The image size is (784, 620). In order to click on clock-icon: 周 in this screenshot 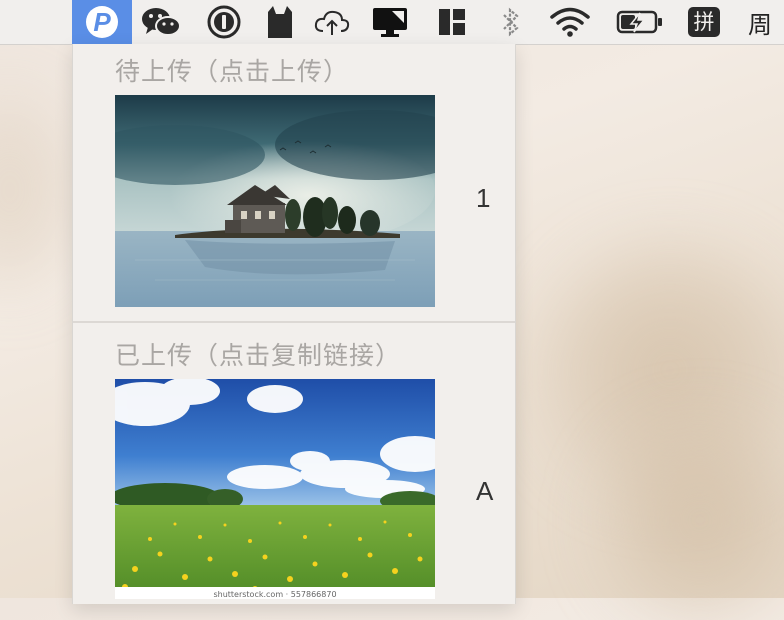, I will do `click(766, 22)`.